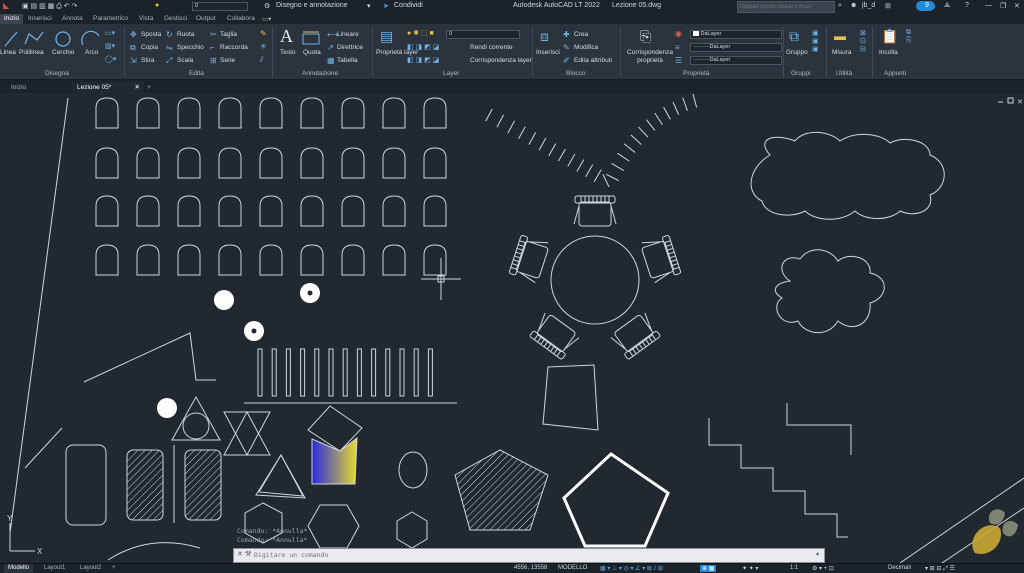 This screenshot has height=573, width=1024. Describe the element at coordinates (815, 41) in the screenshot. I see `group-tools-icons: ▣ ▣ ▣` at that location.